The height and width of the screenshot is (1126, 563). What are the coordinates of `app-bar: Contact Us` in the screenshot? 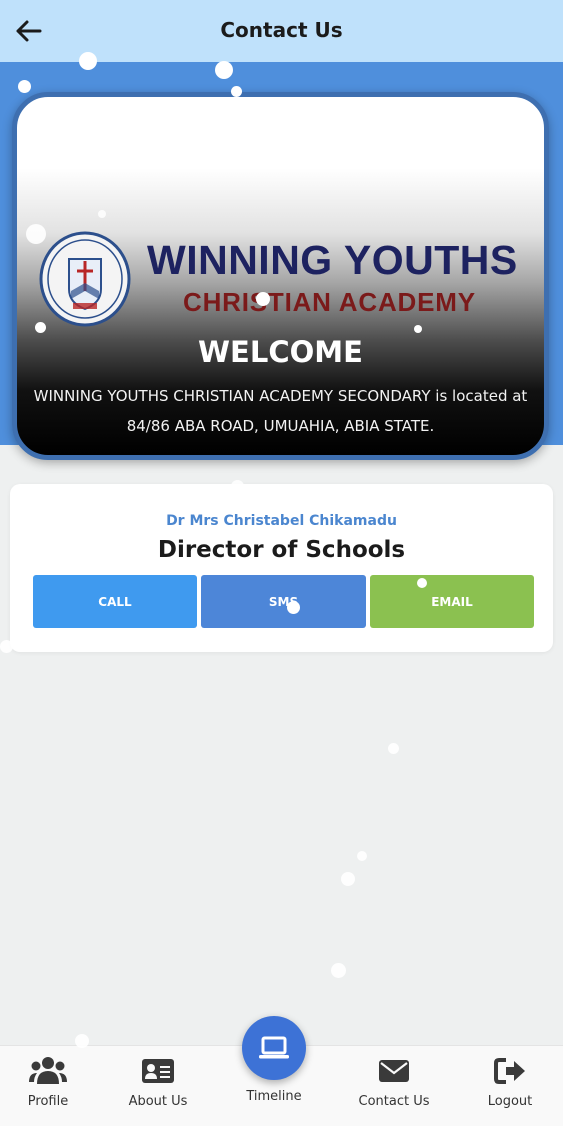 It's located at (281, 31).